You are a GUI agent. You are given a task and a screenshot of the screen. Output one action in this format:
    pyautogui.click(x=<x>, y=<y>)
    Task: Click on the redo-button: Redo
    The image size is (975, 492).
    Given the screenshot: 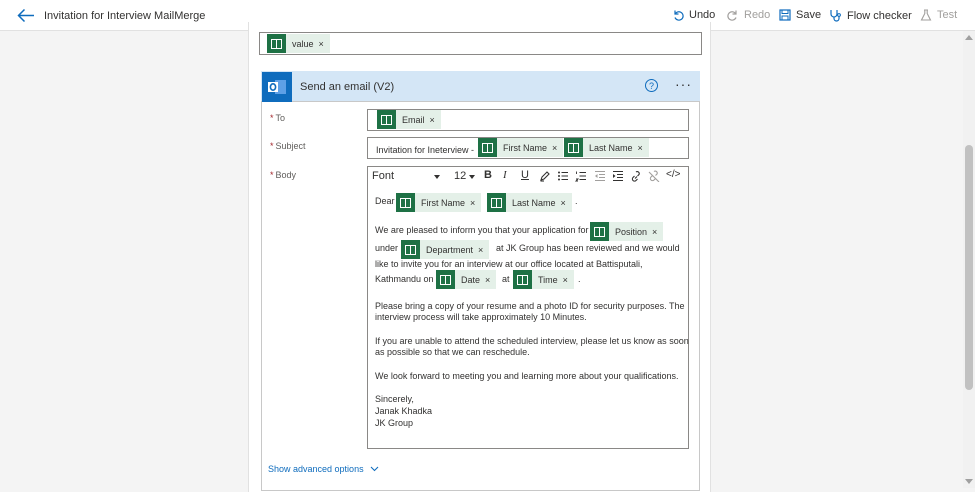 What is the action you would take?
    pyautogui.click(x=748, y=15)
    